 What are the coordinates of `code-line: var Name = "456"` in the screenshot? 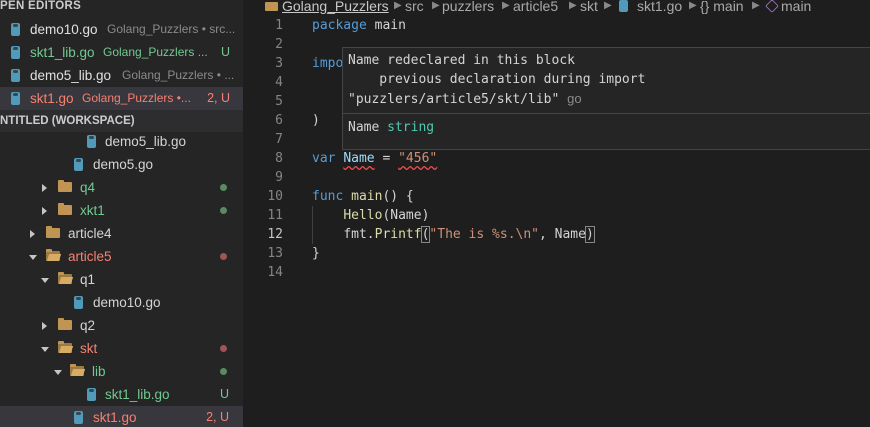 It's located at (374, 158).